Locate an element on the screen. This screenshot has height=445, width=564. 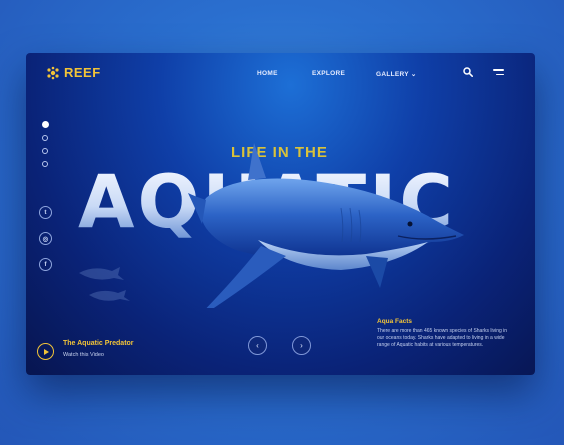
next-arrow-button: › is located at coordinates (301, 345).